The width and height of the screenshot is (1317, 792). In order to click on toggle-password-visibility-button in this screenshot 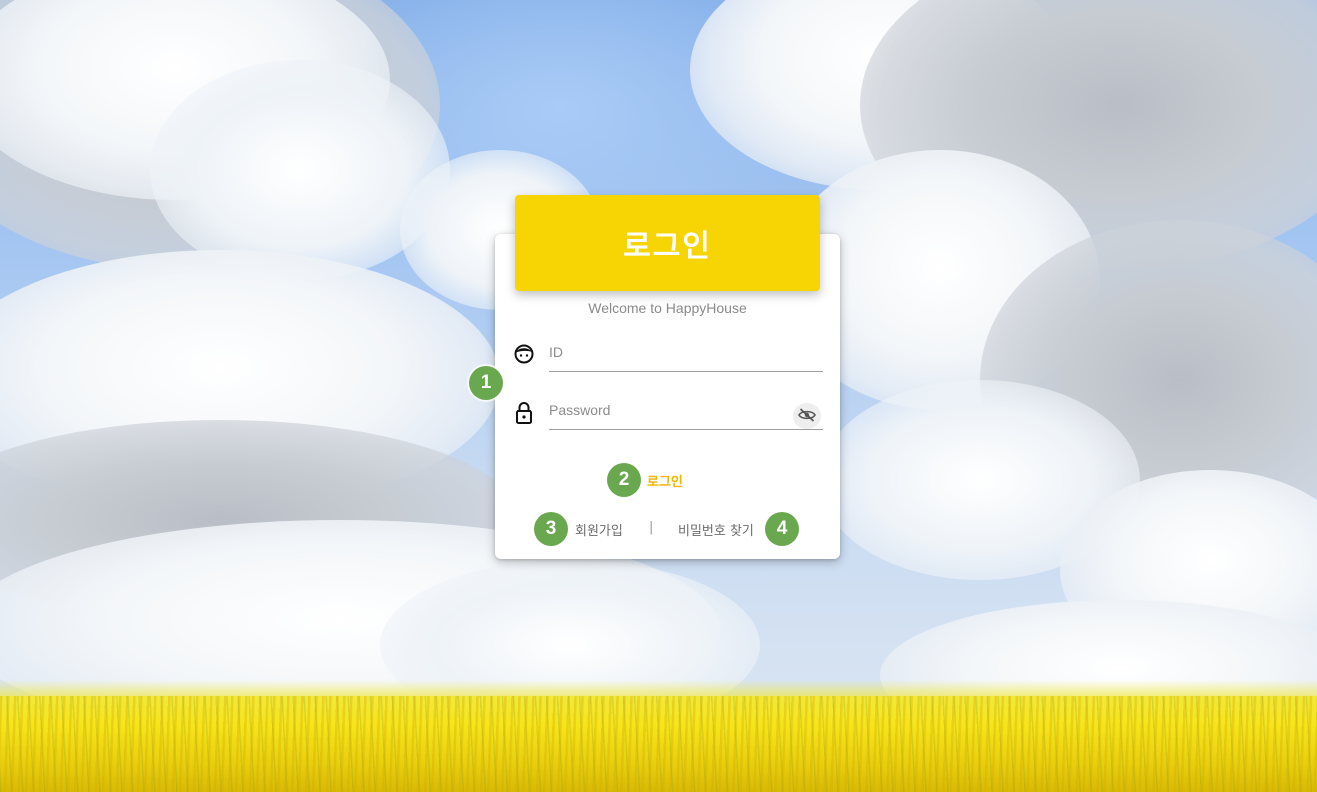, I will do `click(807, 416)`.